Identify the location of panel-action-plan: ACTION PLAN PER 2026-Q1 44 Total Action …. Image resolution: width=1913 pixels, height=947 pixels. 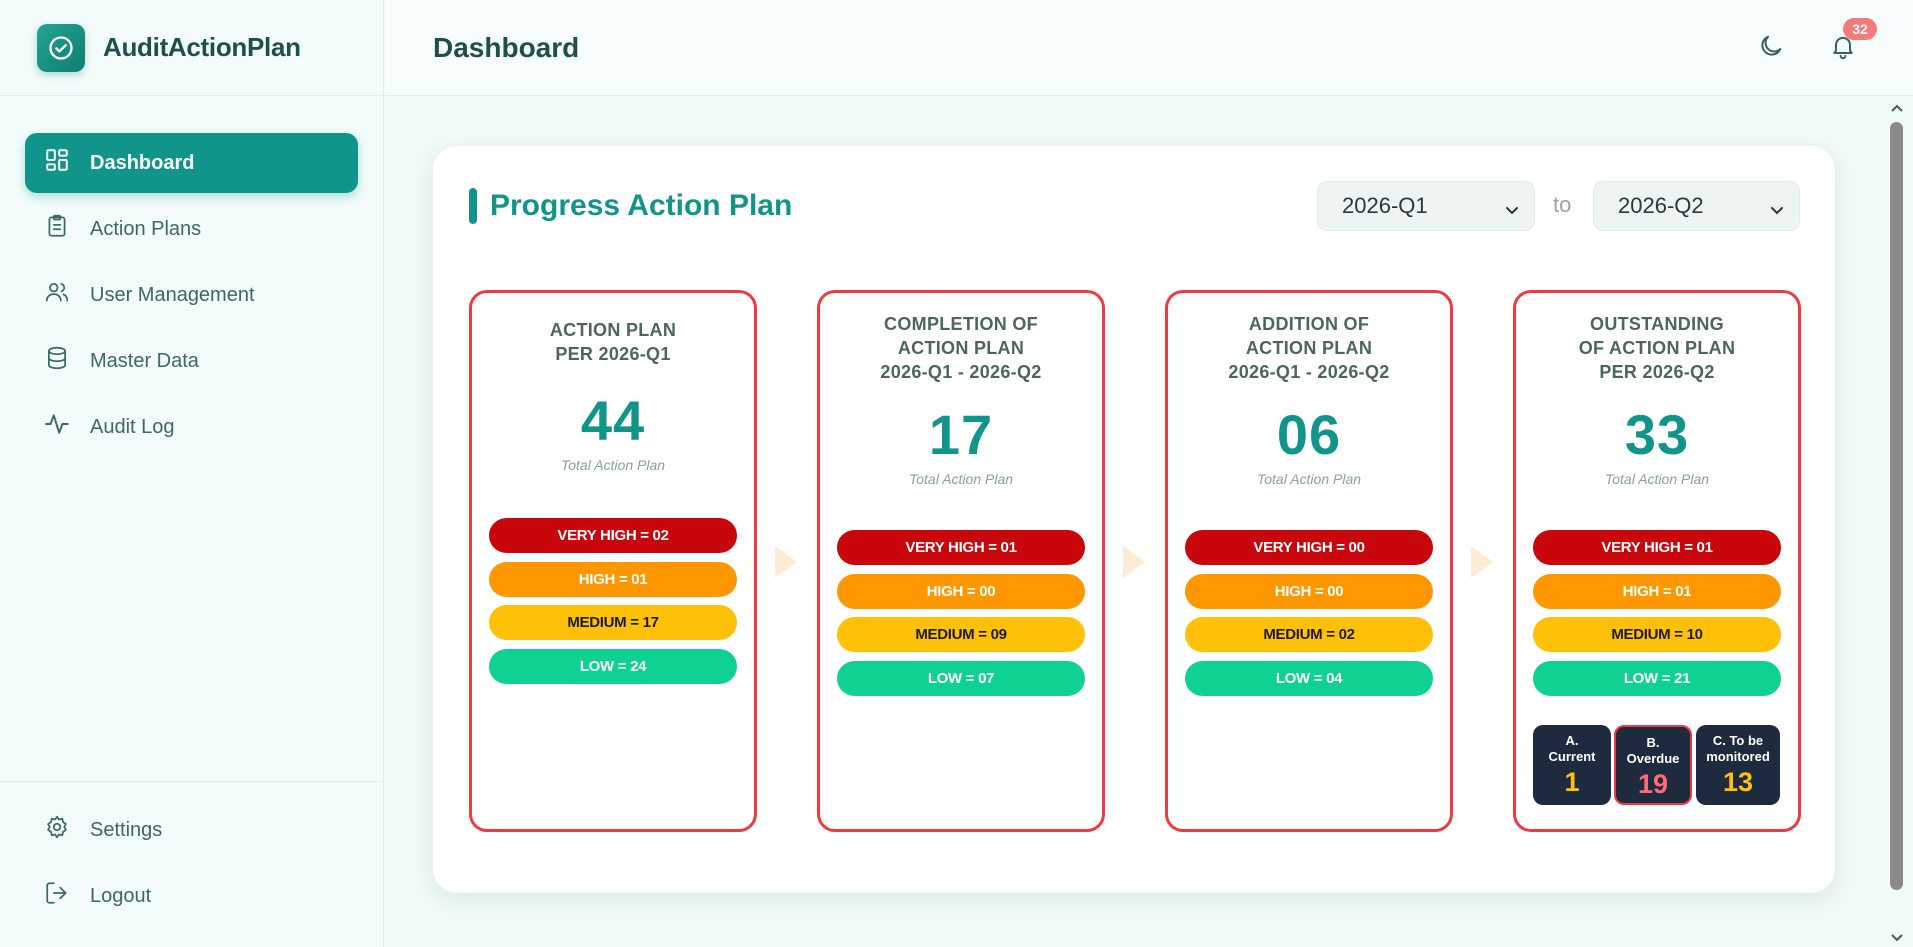
(613, 561).